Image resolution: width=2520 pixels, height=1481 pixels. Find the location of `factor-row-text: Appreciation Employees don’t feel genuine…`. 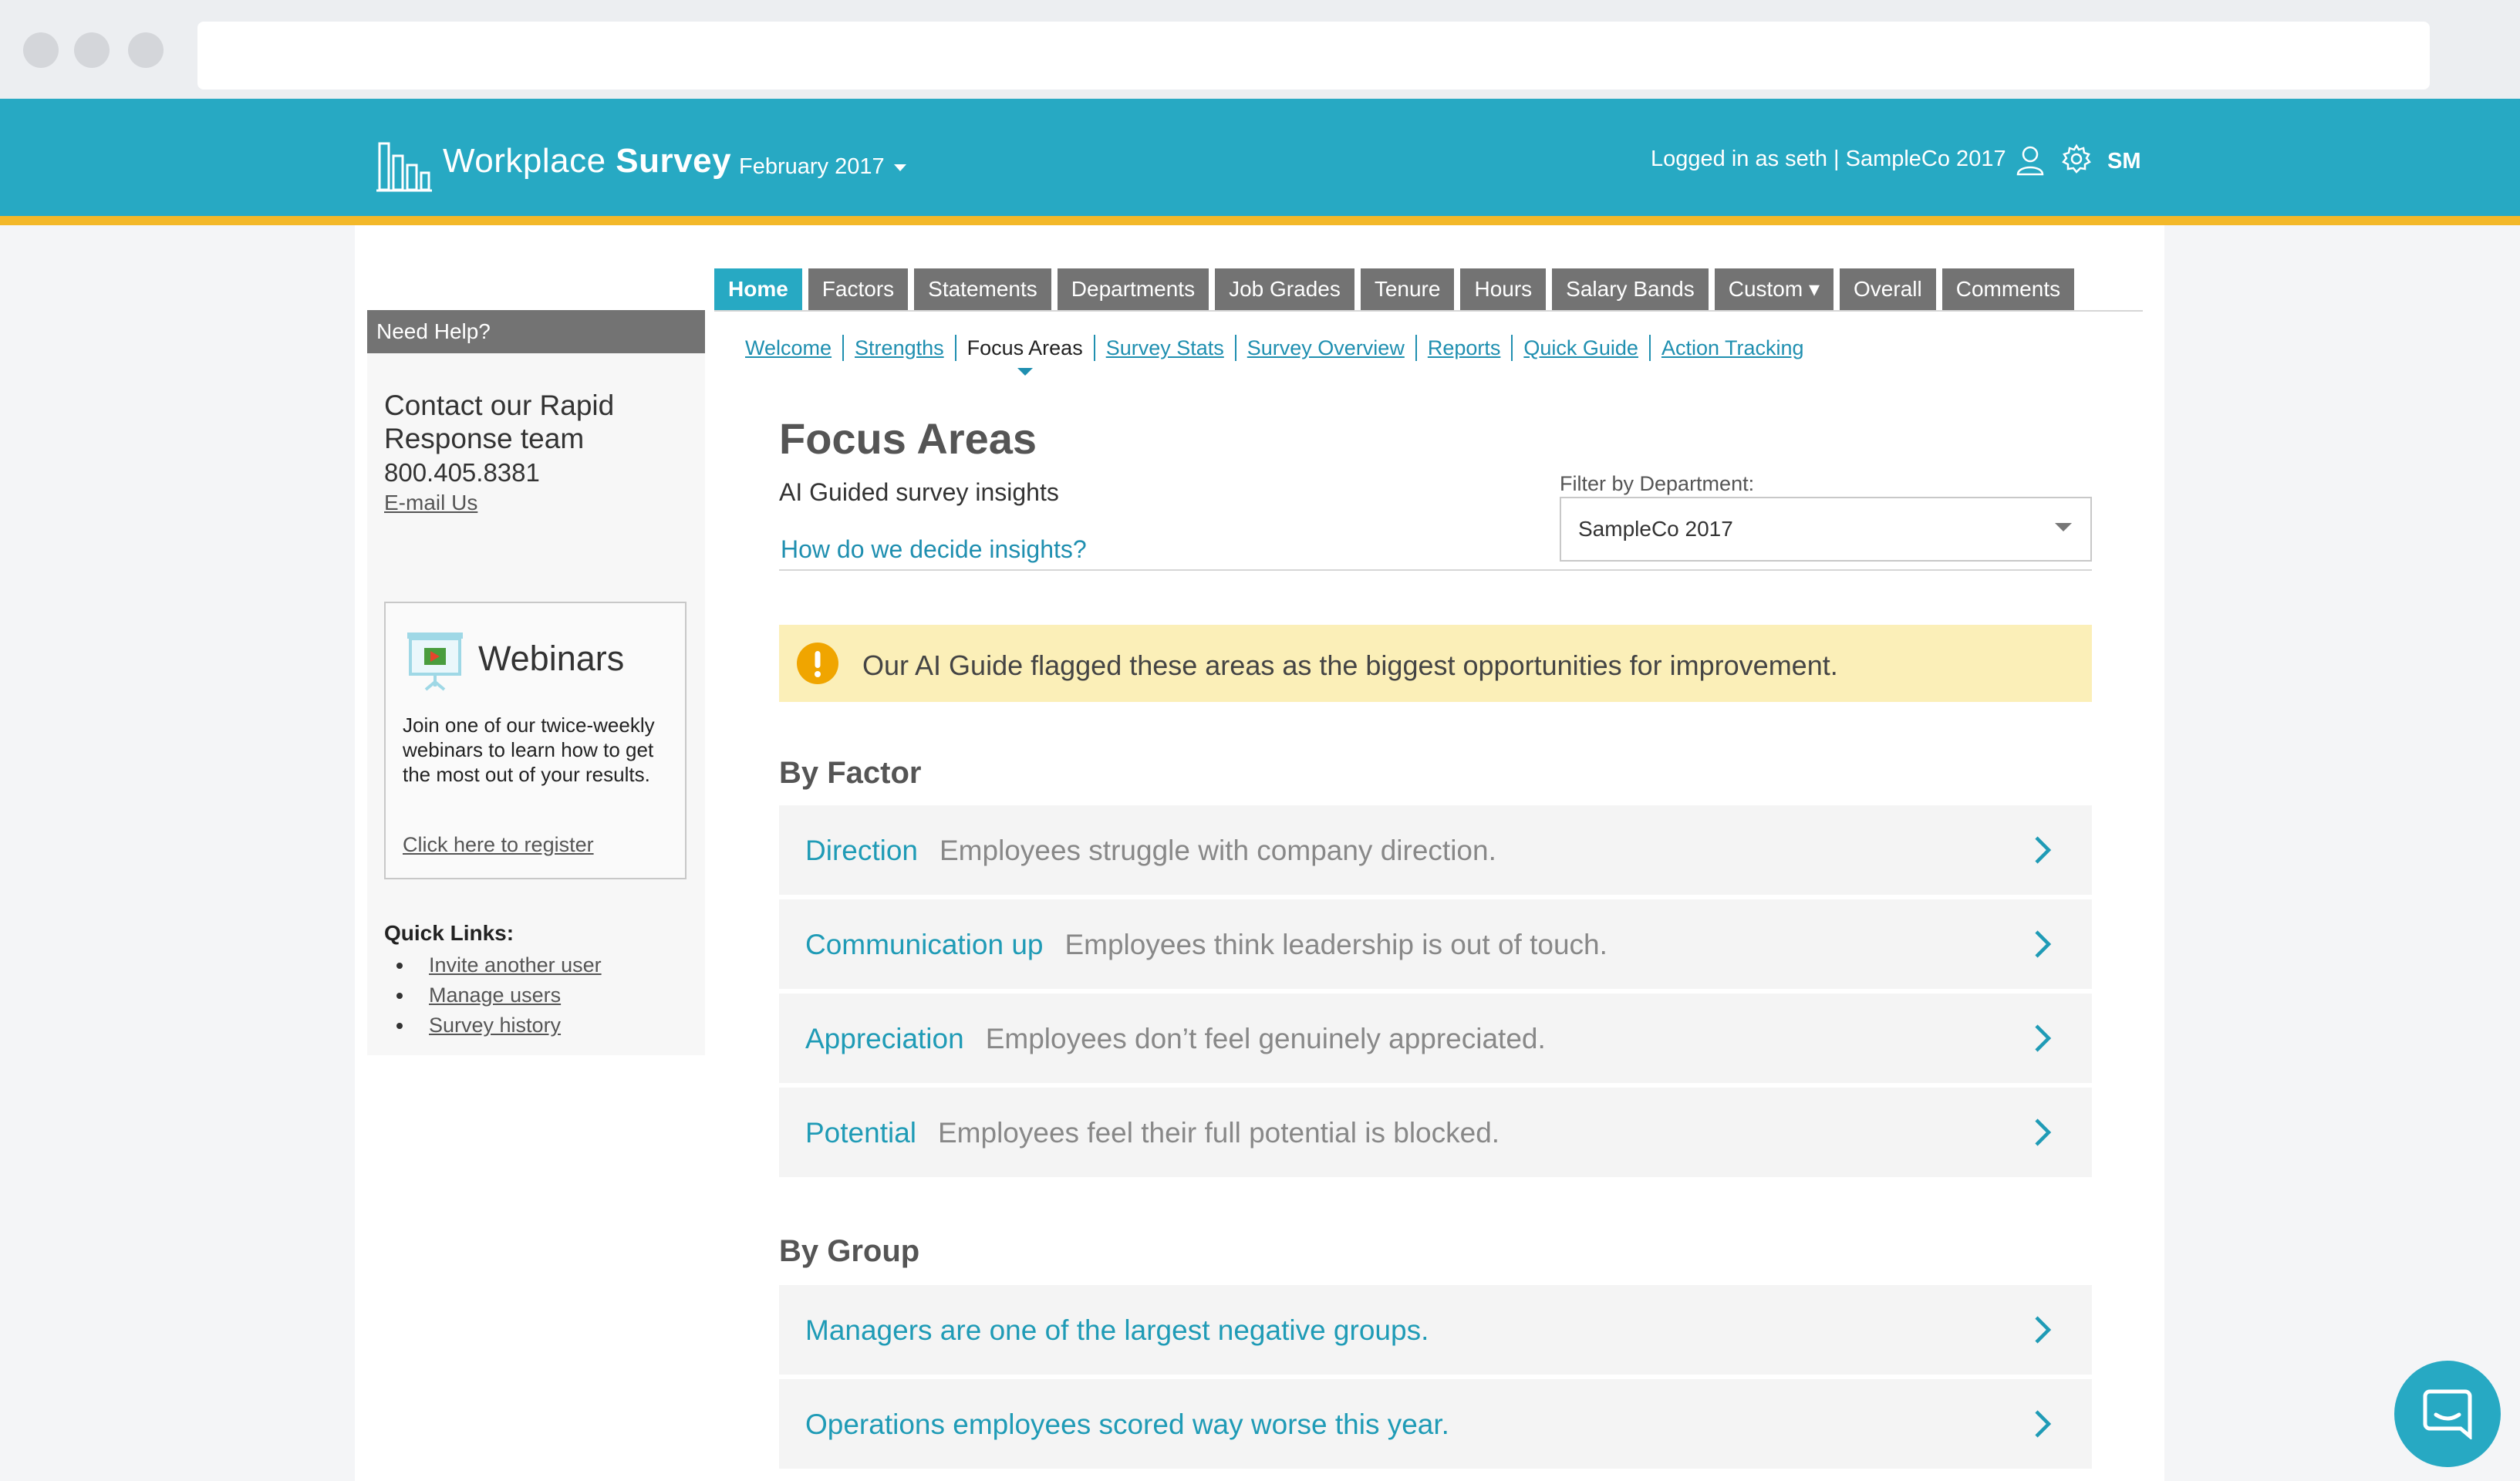

factor-row-text: Appreciation Employees don’t feel genuine… is located at coordinates (1175, 1039).